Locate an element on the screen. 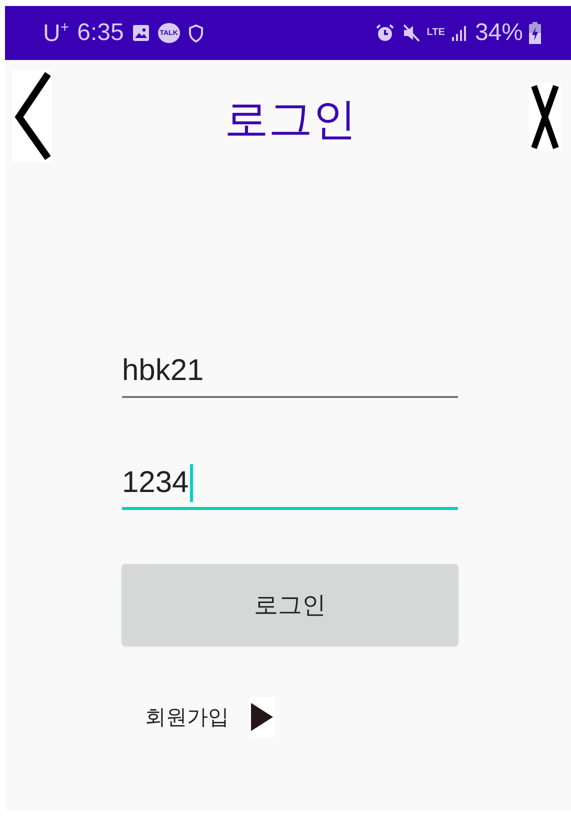 The image size is (571, 816). battery-level: 34% is located at coordinates (498, 33).